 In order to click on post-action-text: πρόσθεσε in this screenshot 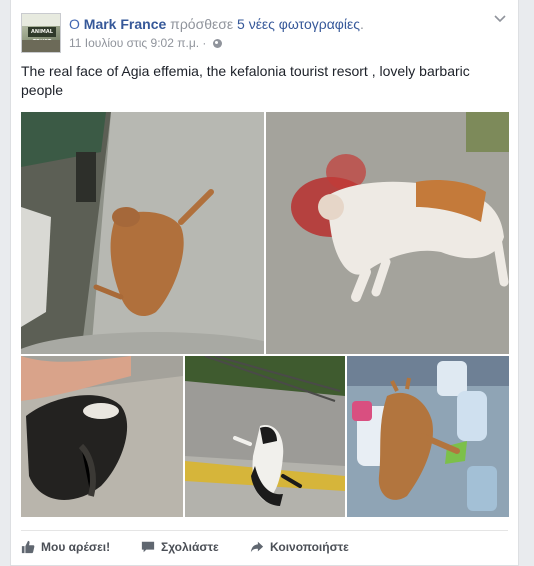, I will do `click(202, 24)`.